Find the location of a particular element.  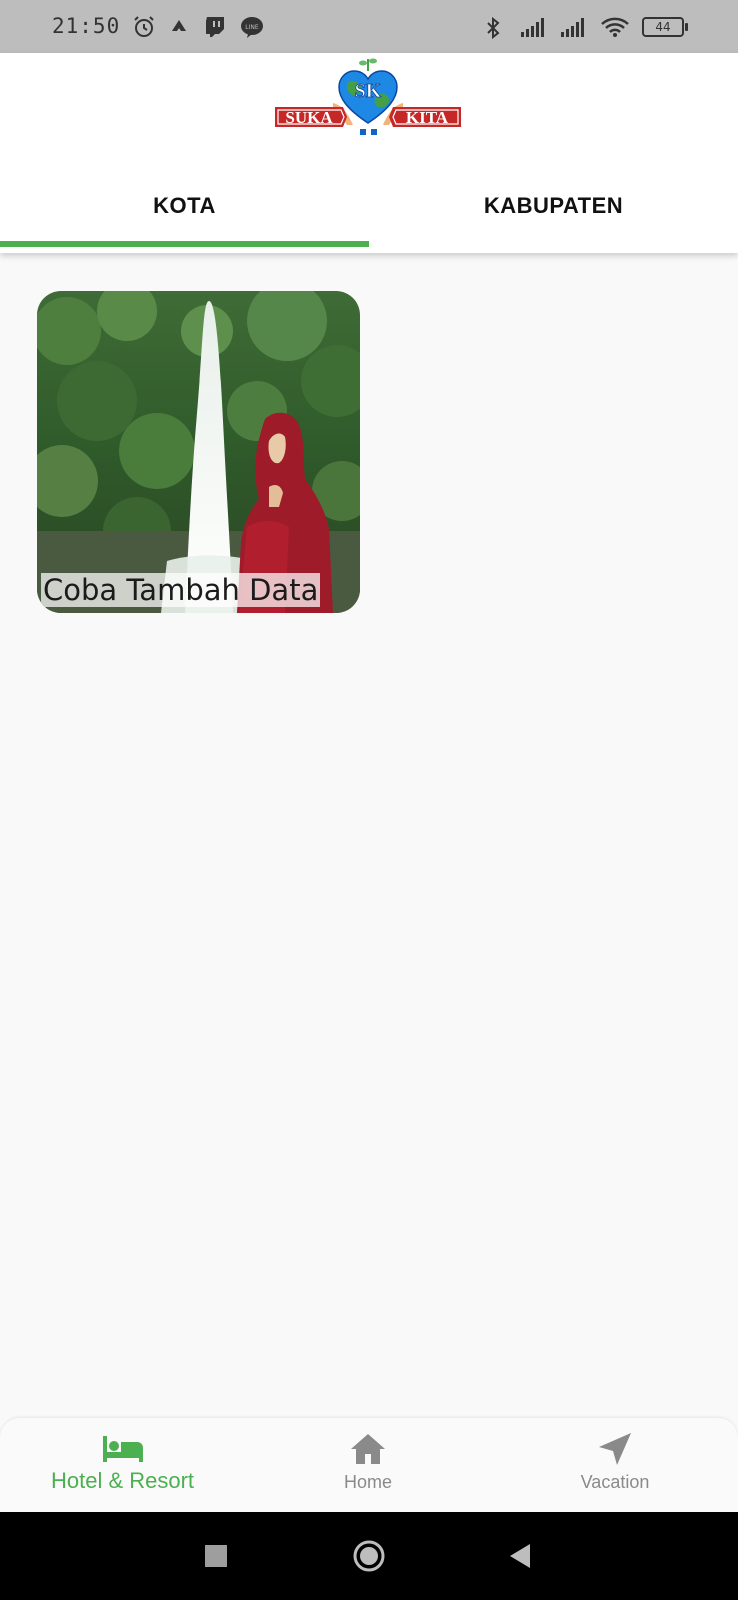

battery-icon: 44 is located at coordinates (665, 27).